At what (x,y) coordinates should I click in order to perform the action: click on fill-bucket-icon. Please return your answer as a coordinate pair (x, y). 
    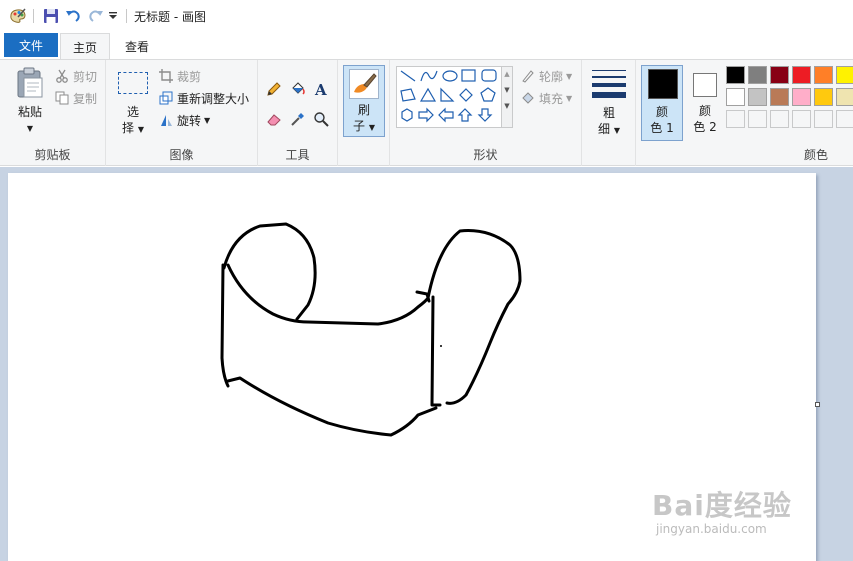
    Looking at the image, I should click on (298, 89).